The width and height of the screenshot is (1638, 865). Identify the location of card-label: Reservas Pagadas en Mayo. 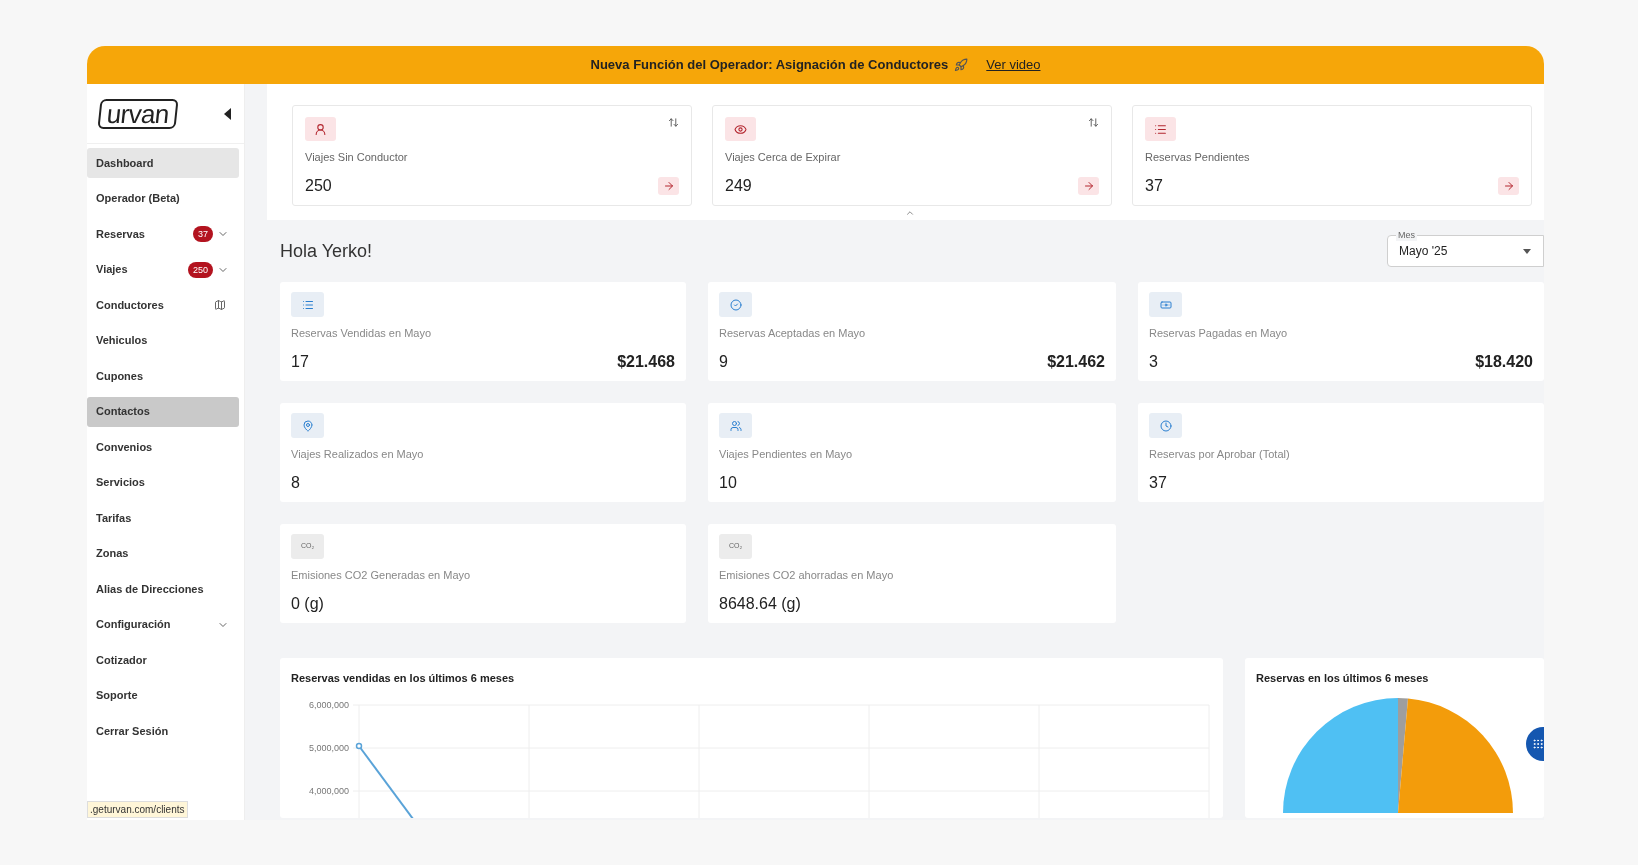
(1219, 333).